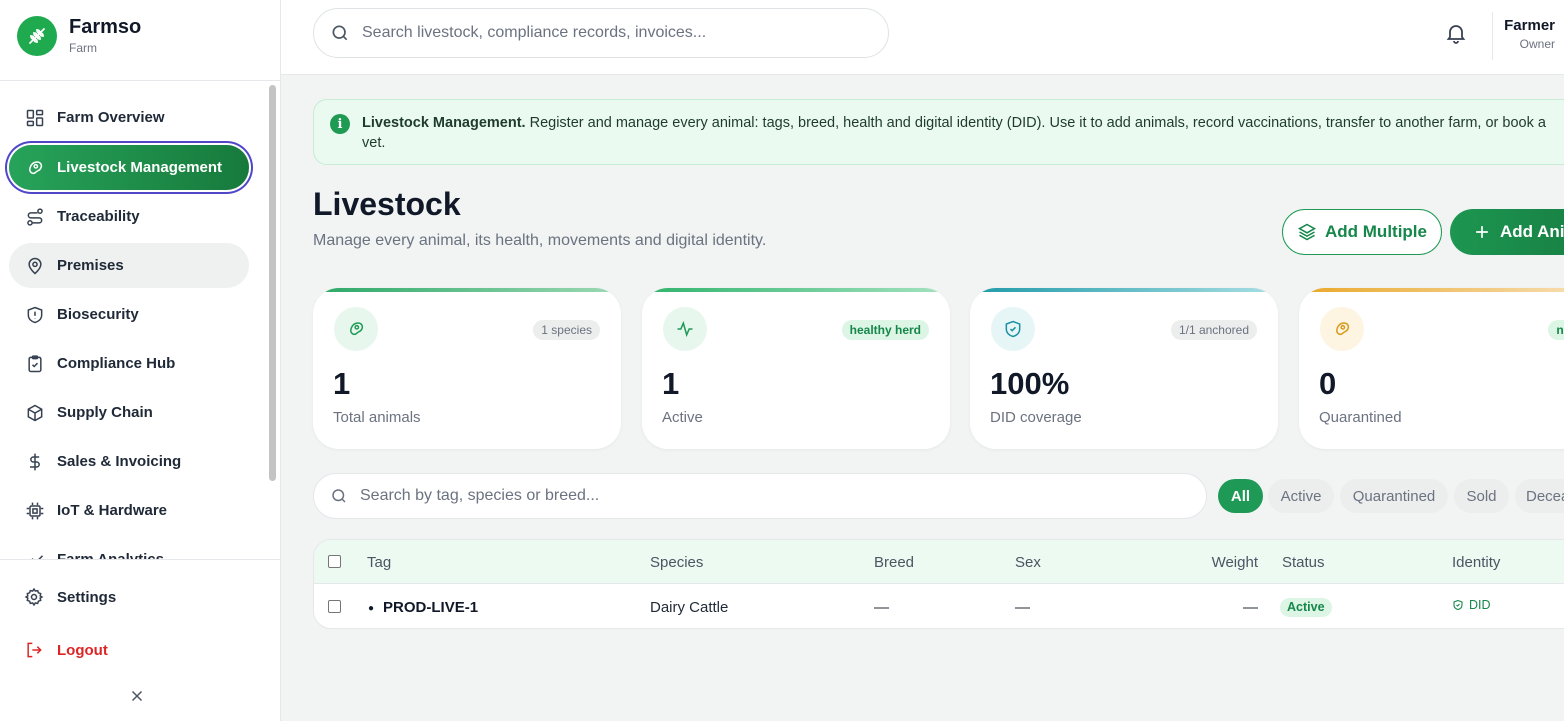 The width and height of the screenshot is (1564, 721). I want to click on livestock-search-input, so click(760, 496).